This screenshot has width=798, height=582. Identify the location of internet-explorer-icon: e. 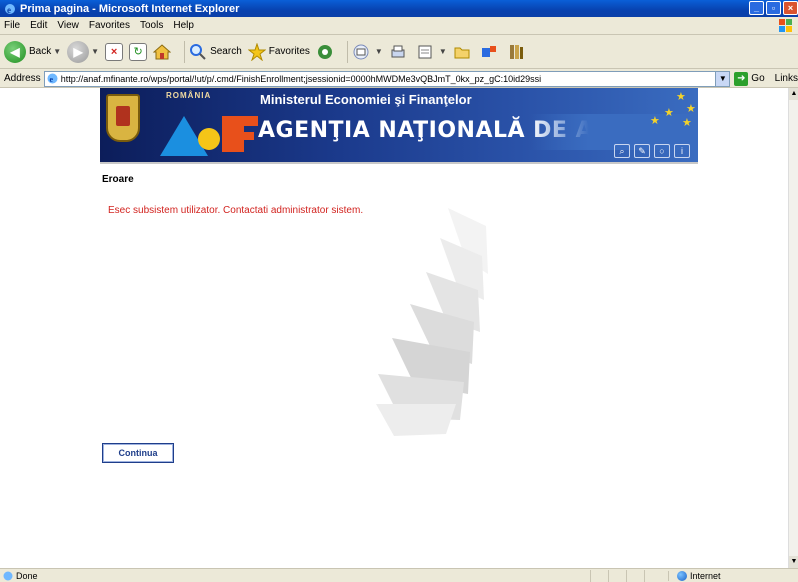
(10, 9).